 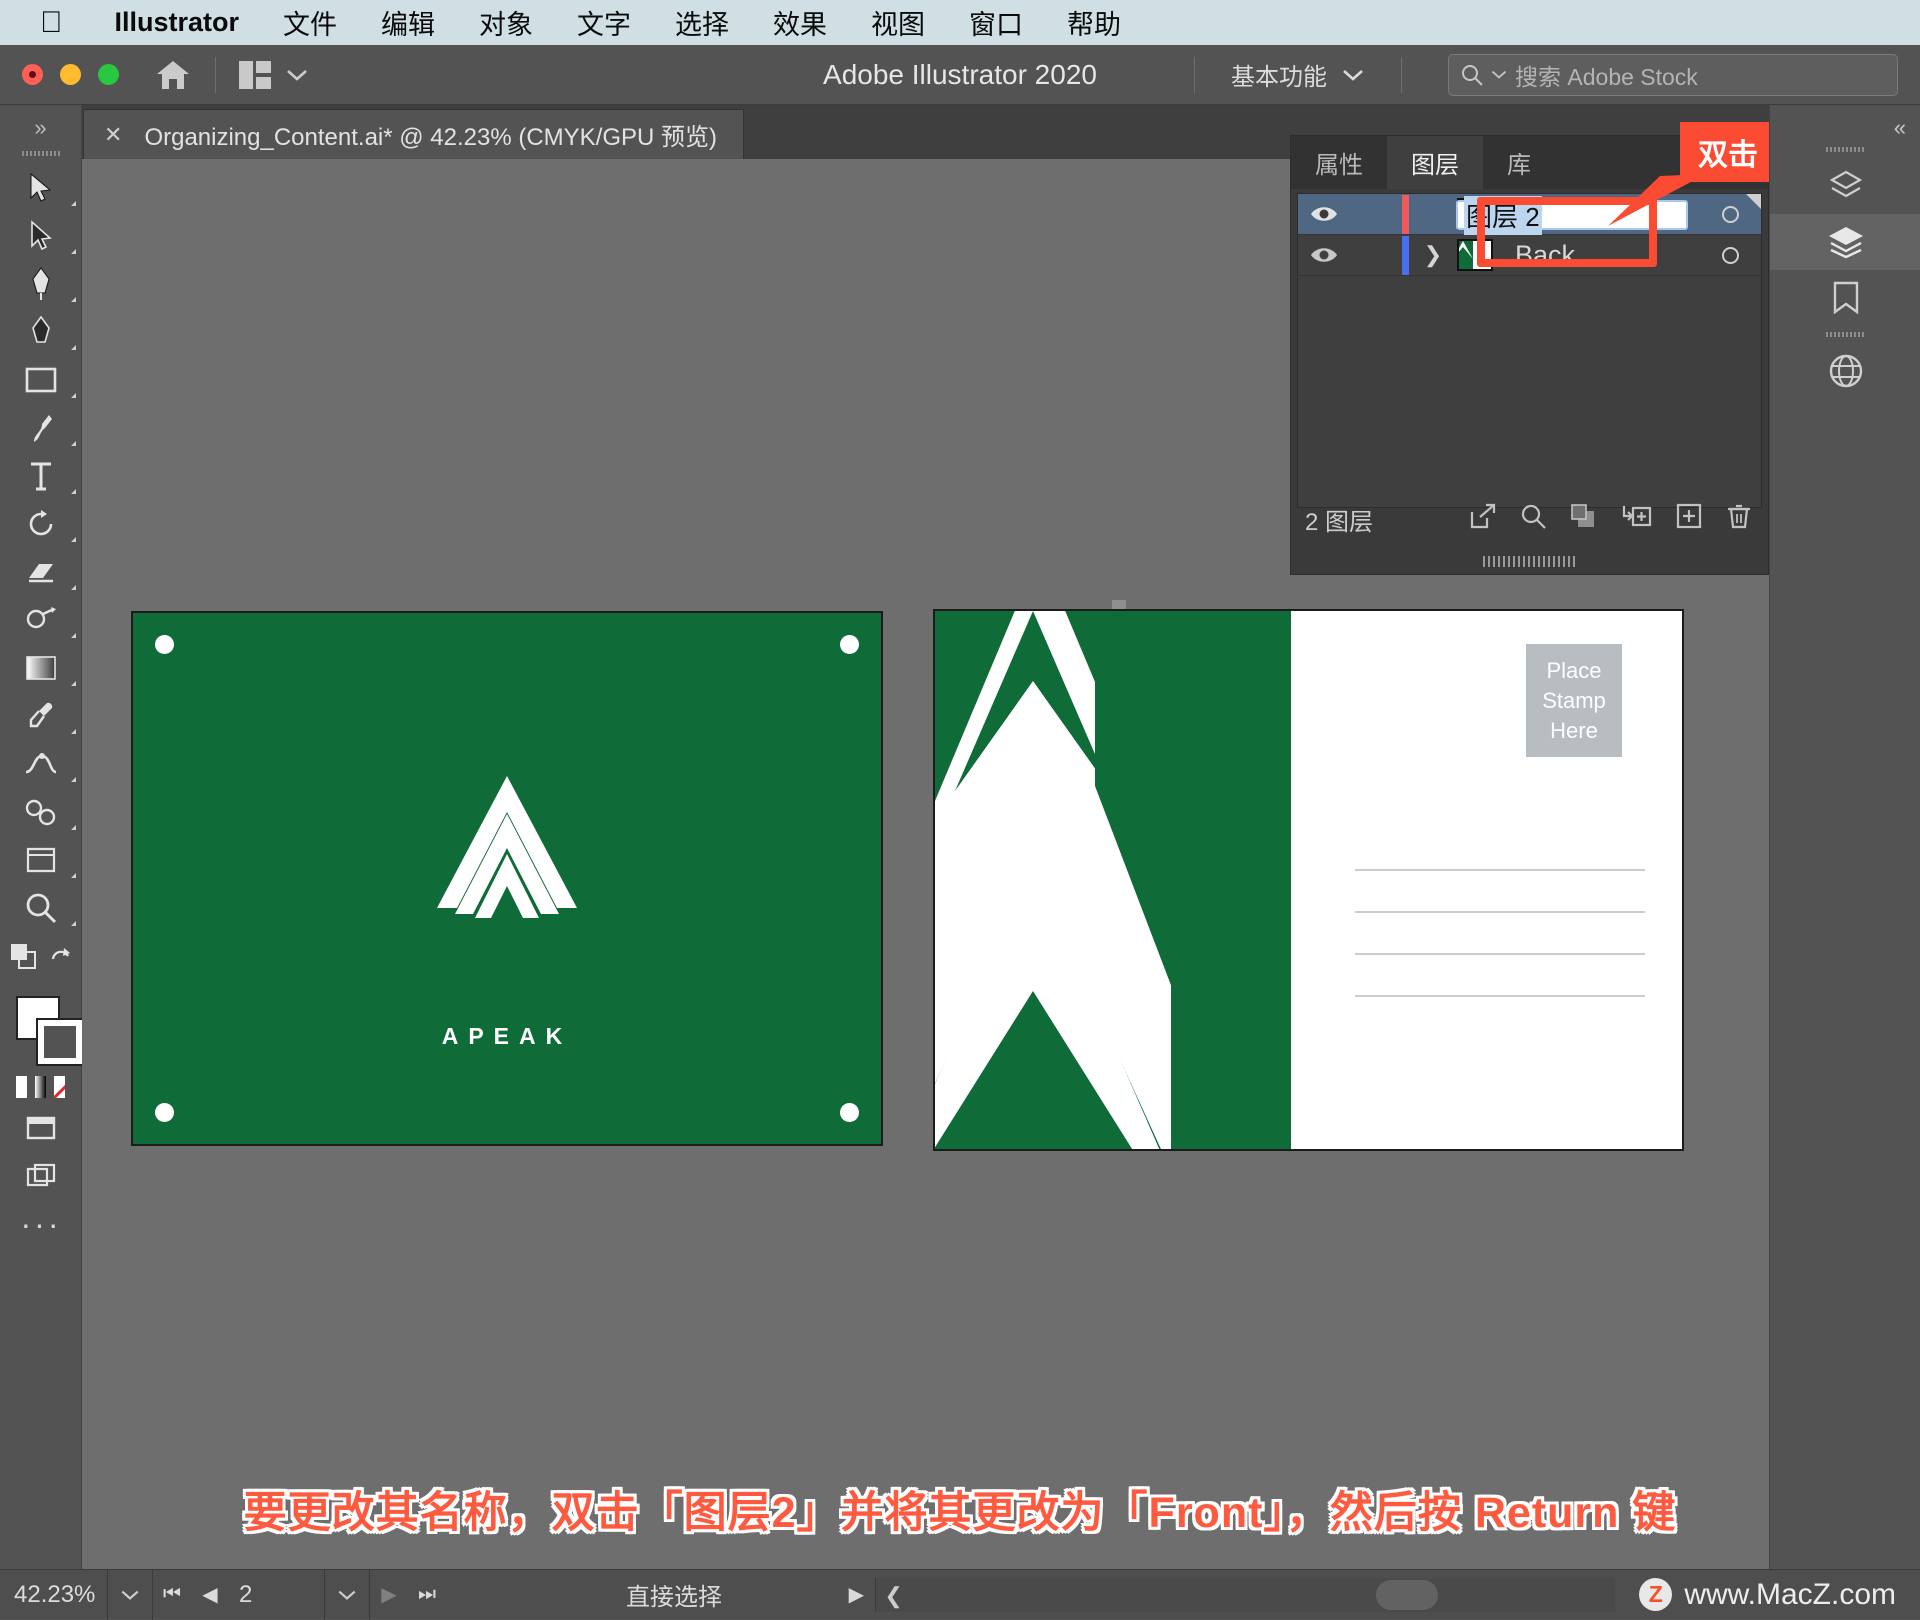 What do you see at coordinates (59, 1087) in the screenshot?
I see `none-swatch-icon` at bounding box center [59, 1087].